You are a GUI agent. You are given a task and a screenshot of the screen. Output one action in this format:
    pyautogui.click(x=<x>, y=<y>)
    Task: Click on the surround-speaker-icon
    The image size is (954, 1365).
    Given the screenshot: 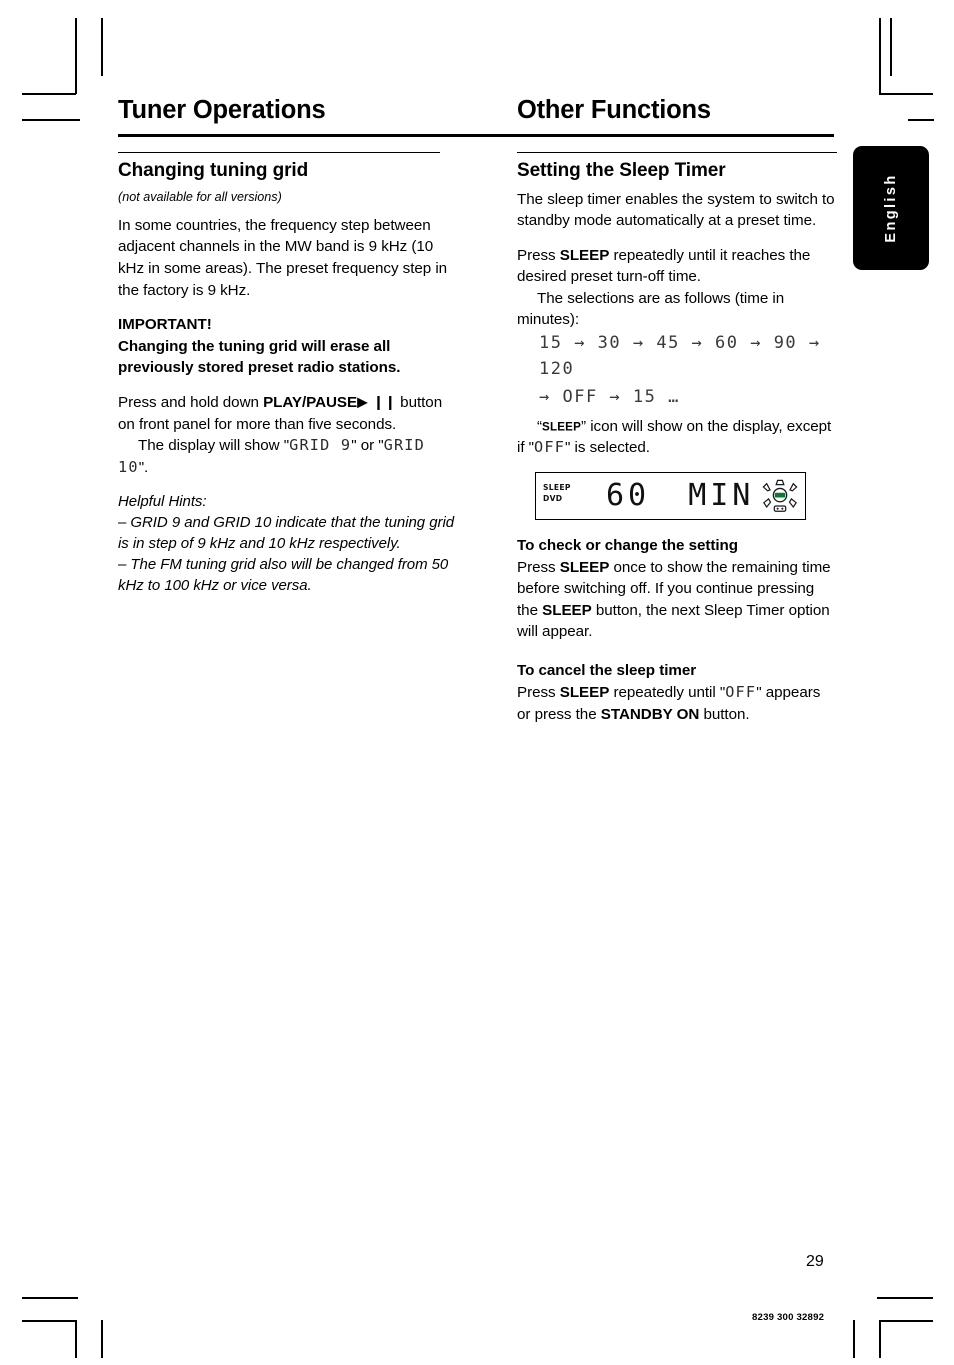 What is the action you would take?
    pyautogui.click(x=780, y=497)
    